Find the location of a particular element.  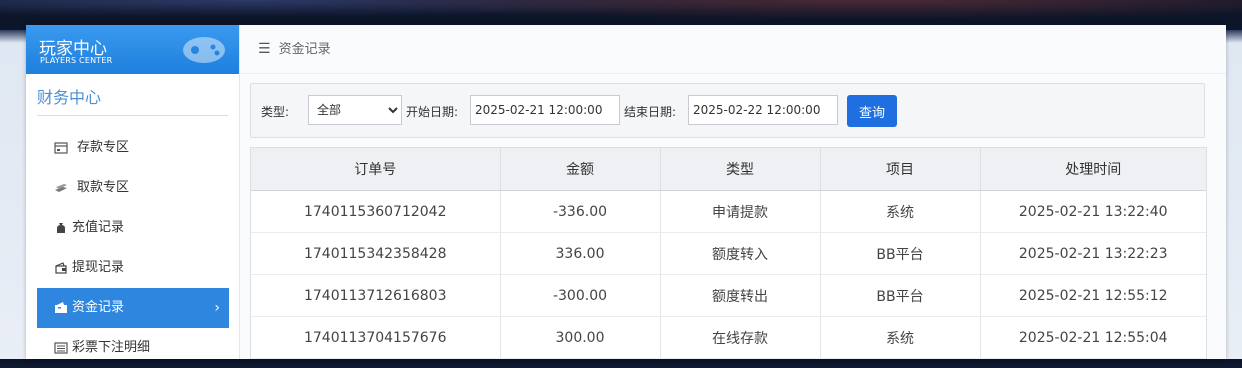

menu-icon: ☰ is located at coordinates (264, 49).